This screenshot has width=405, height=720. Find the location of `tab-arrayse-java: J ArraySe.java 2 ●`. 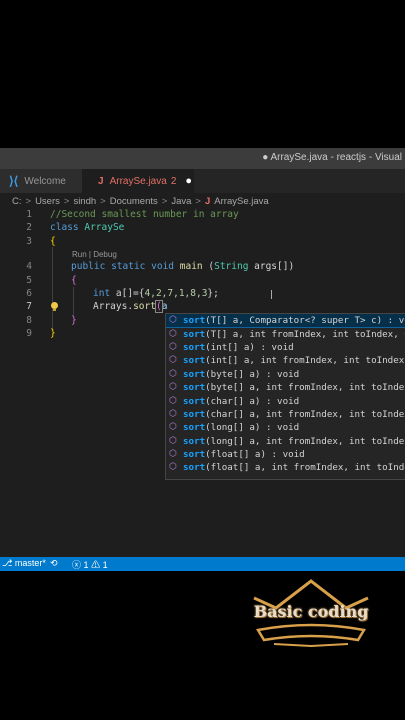

tab-arrayse-java: J ArraySe.java 2 ● is located at coordinates (138, 181).